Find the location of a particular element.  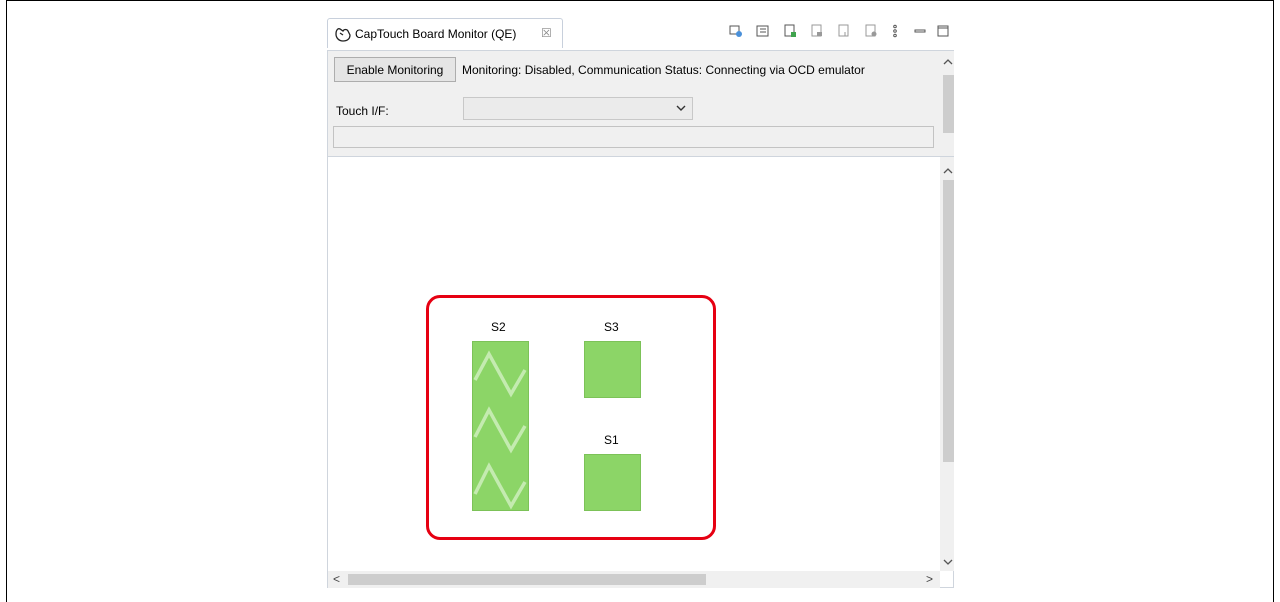

scroll-left-icon: < is located at coordinates (336, 579).